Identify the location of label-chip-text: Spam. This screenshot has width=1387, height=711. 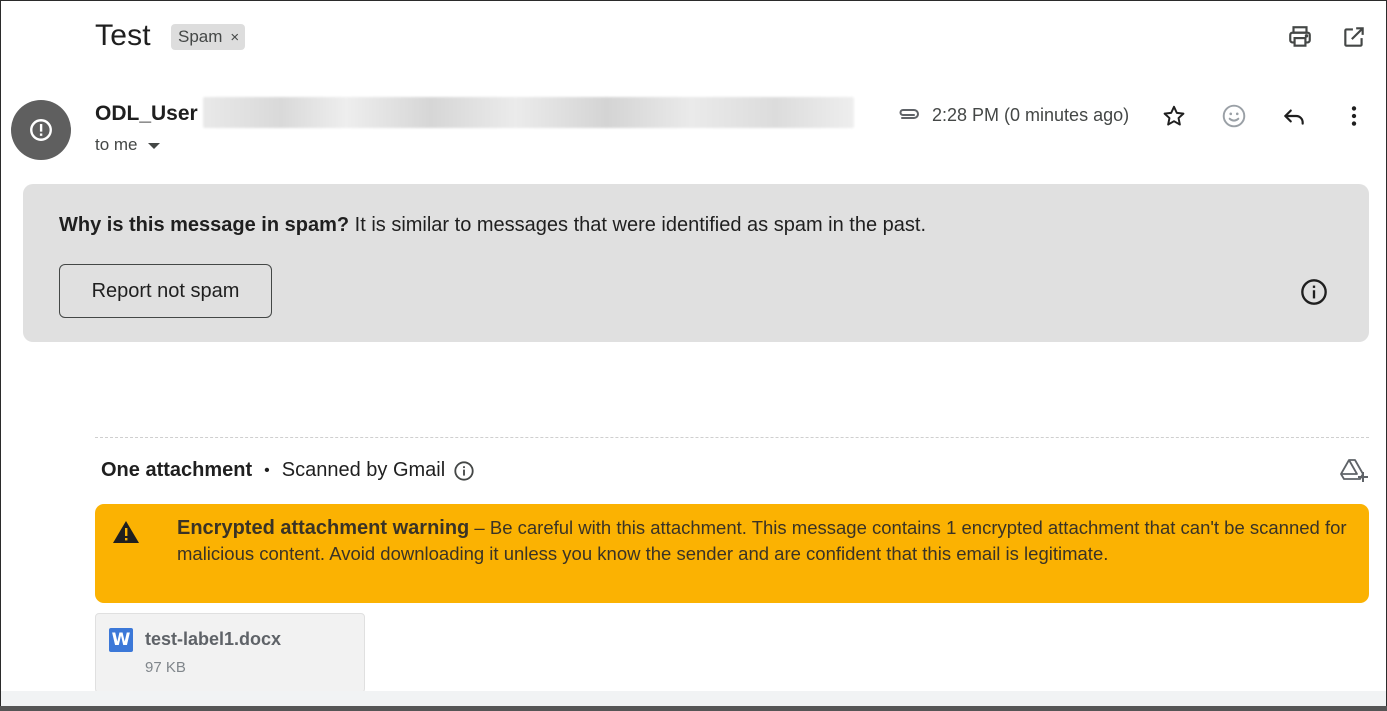
(200, 36).